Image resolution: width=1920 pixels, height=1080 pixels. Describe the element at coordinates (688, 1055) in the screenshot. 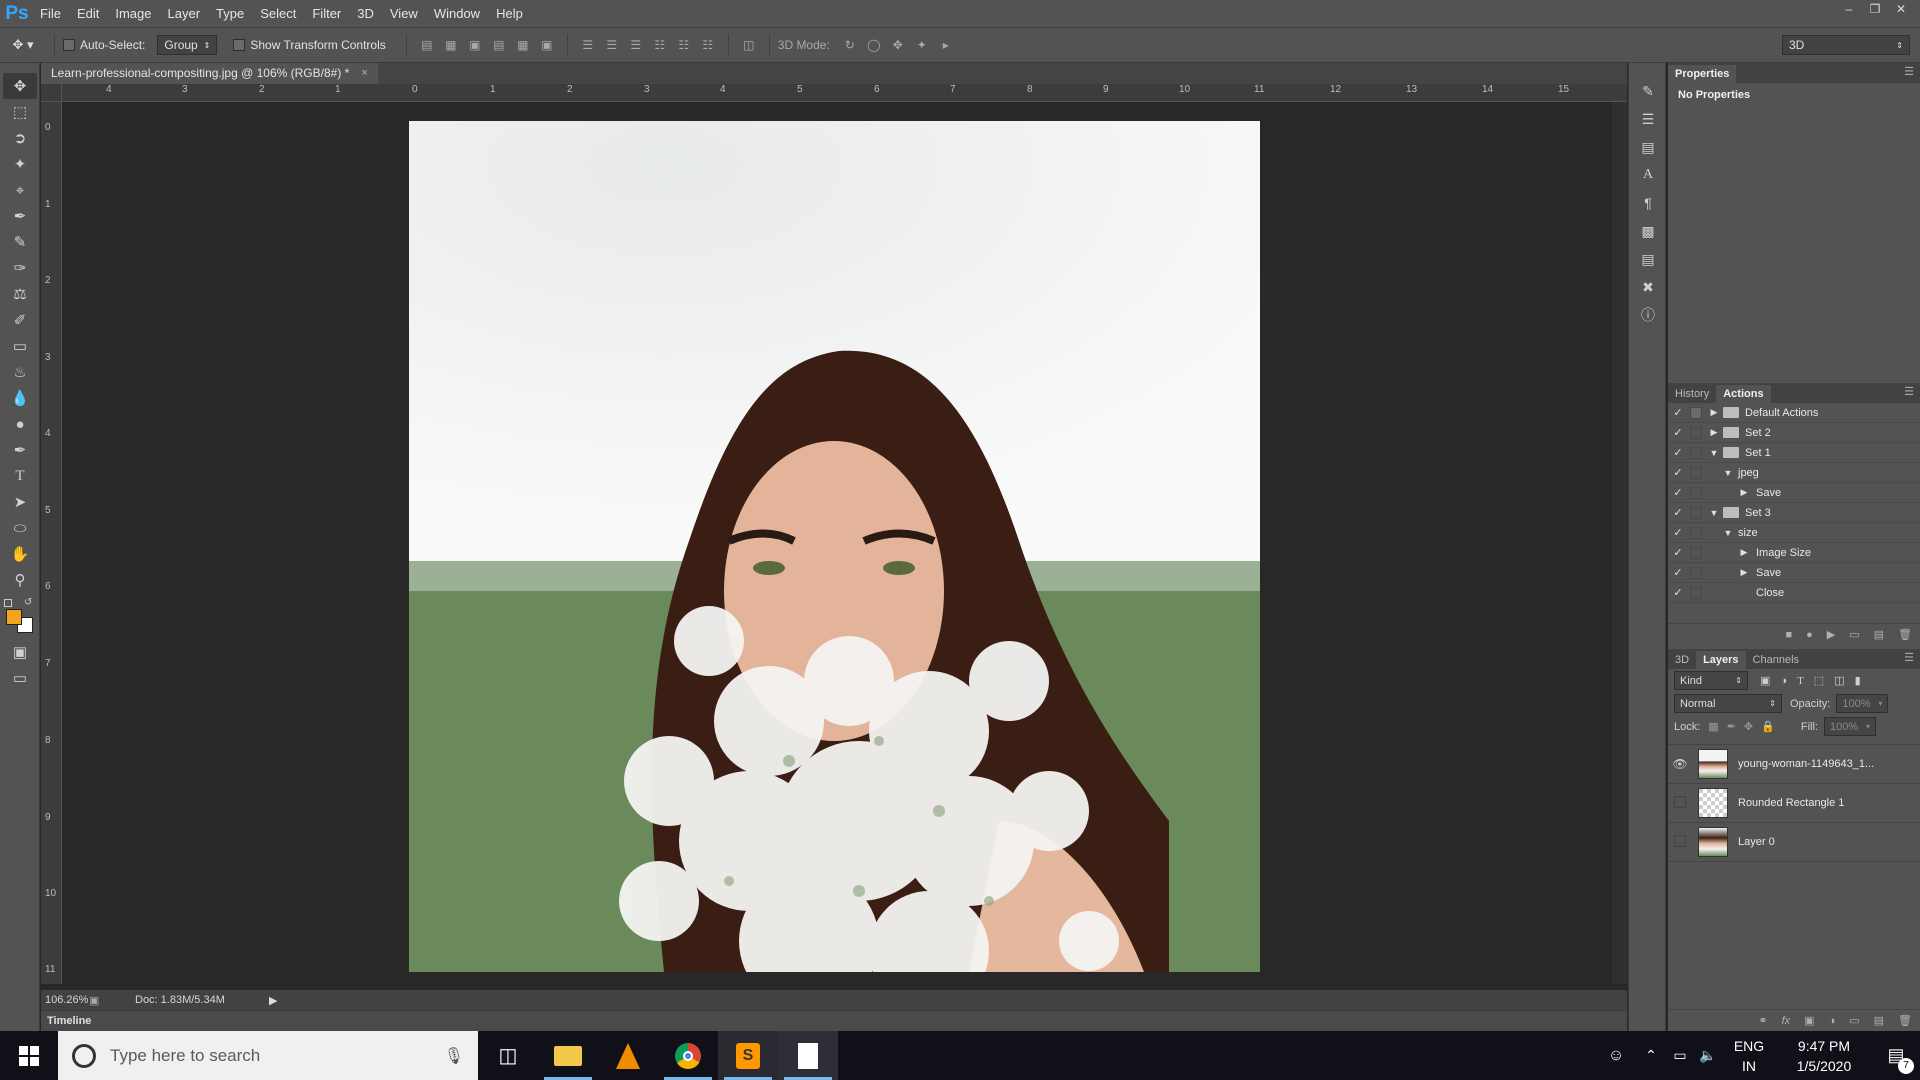

I see `chrome-app` at that location.